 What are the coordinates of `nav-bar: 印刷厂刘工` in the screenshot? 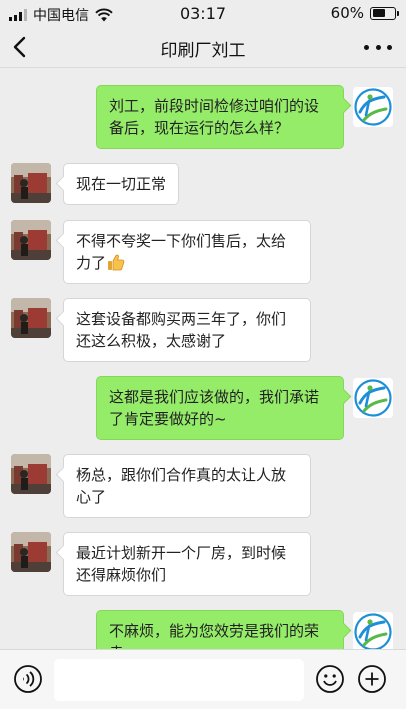 It's located at (203, 47).